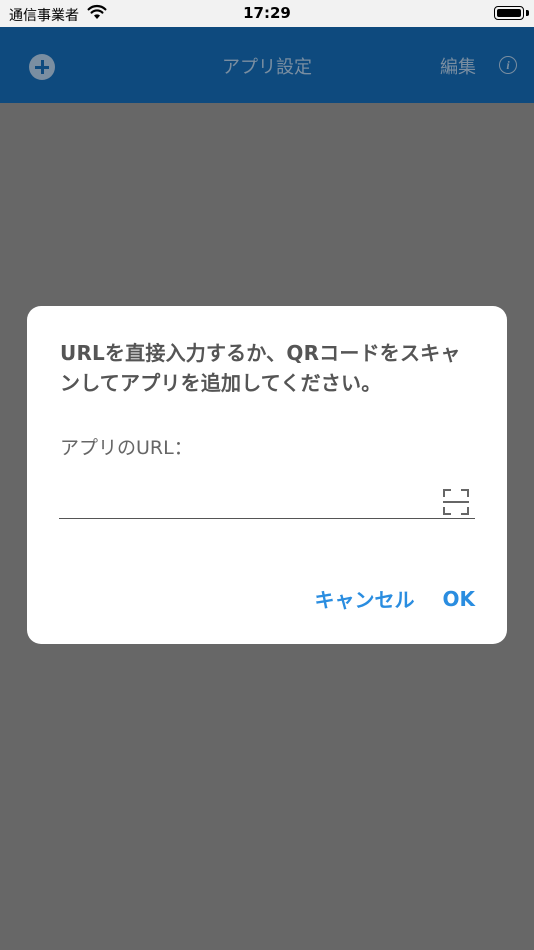 The image size is (534, 950). I want to click on status-time: 17:29, so click(267, 13).